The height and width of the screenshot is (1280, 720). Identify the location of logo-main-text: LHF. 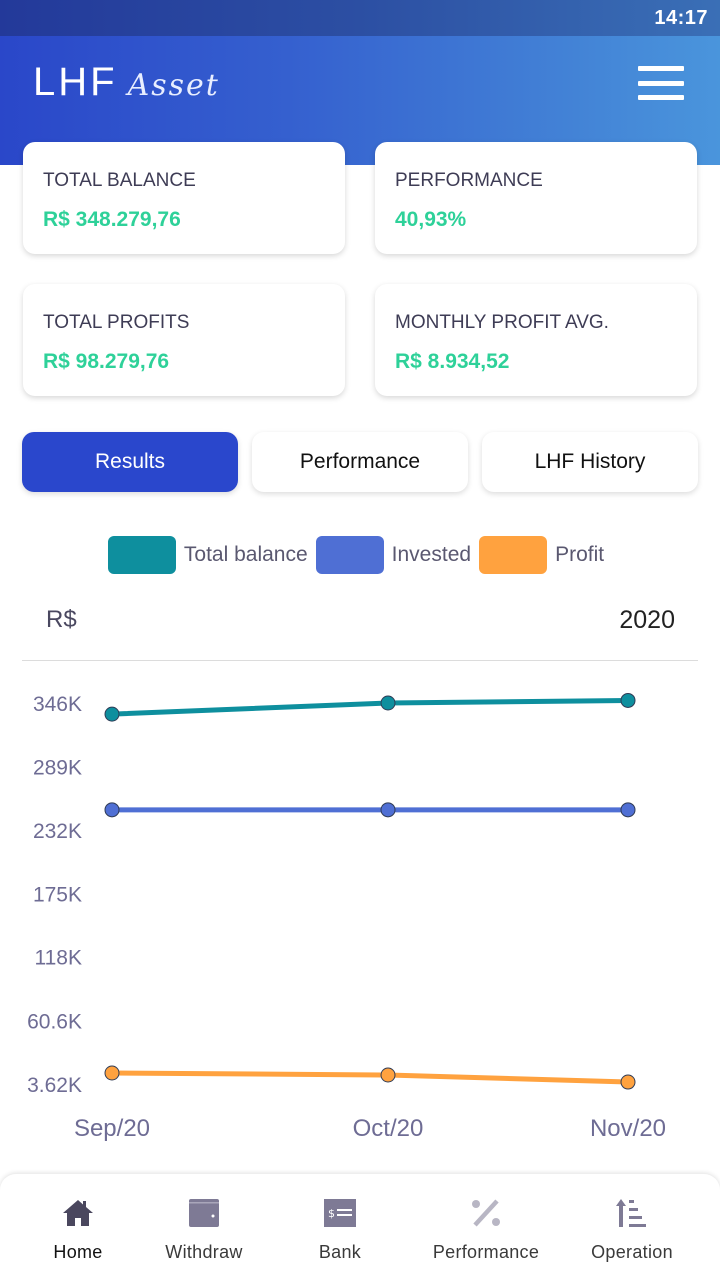
(75, 82).